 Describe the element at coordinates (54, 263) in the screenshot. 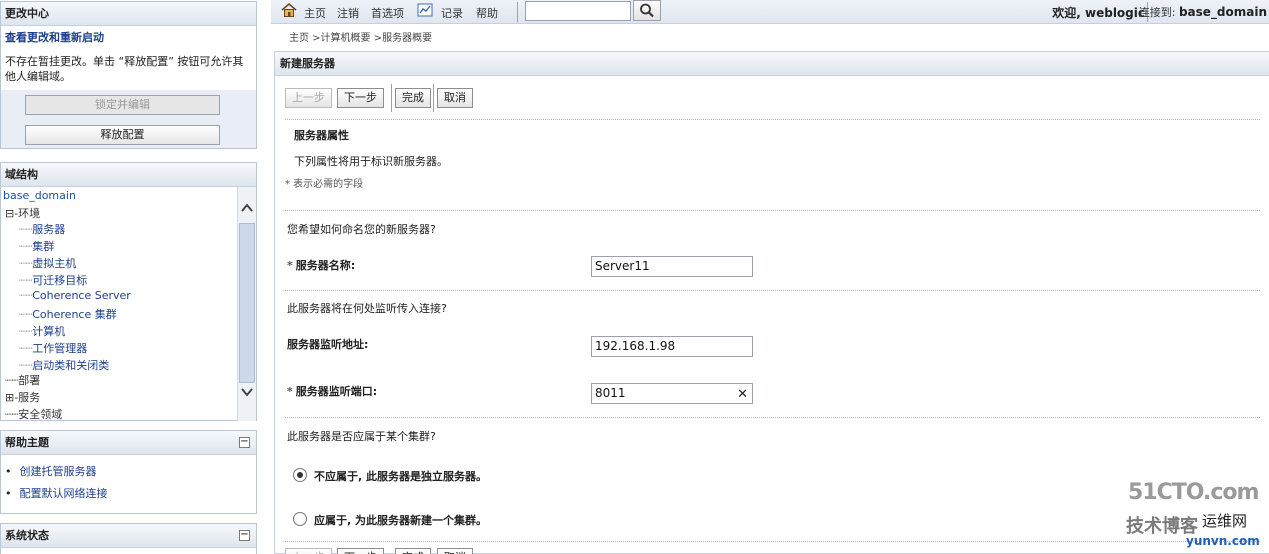

I see `tree-node-label: 虚拟主机` at that location.